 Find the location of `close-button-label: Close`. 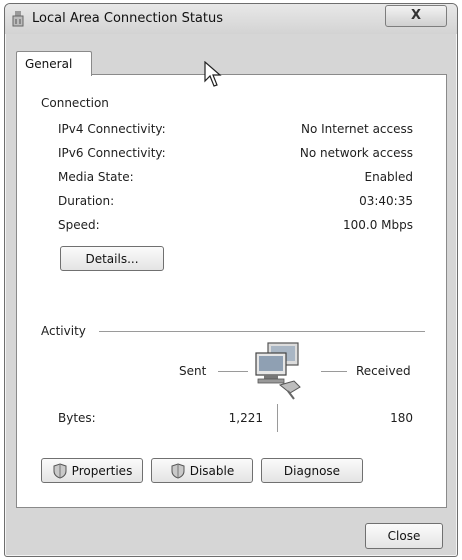

close-button-label: Close is located at coordinates (404, 536).